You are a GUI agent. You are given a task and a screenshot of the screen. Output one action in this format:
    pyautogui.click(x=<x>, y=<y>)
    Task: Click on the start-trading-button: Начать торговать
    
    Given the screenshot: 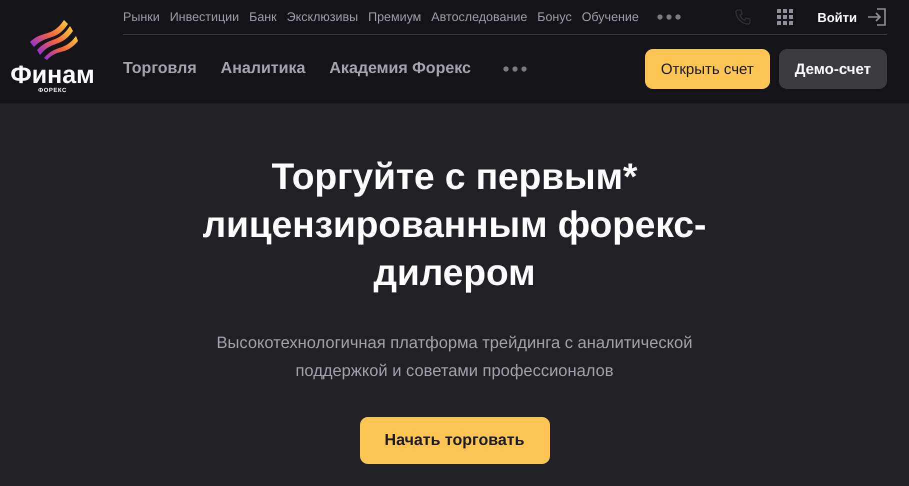 What is the action you would take?
    pyautogui.click(x=455, y=440)
    